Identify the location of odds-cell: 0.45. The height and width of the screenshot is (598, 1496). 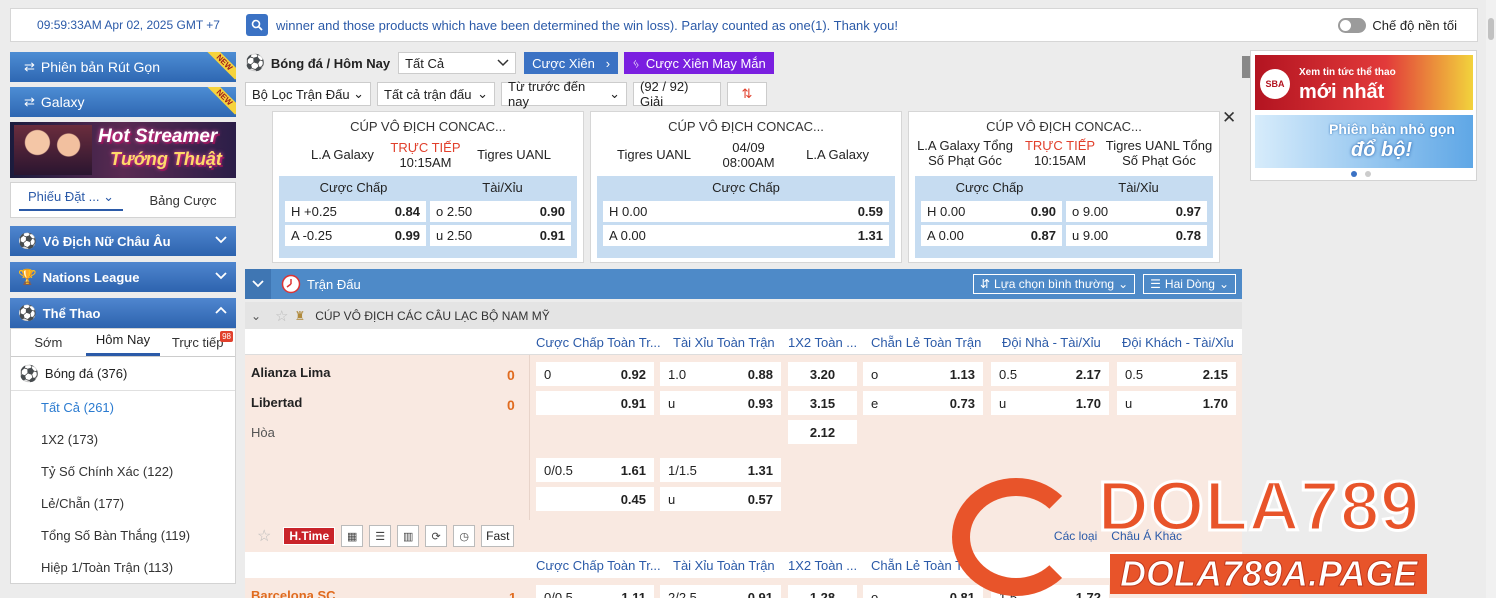
(595, 499).